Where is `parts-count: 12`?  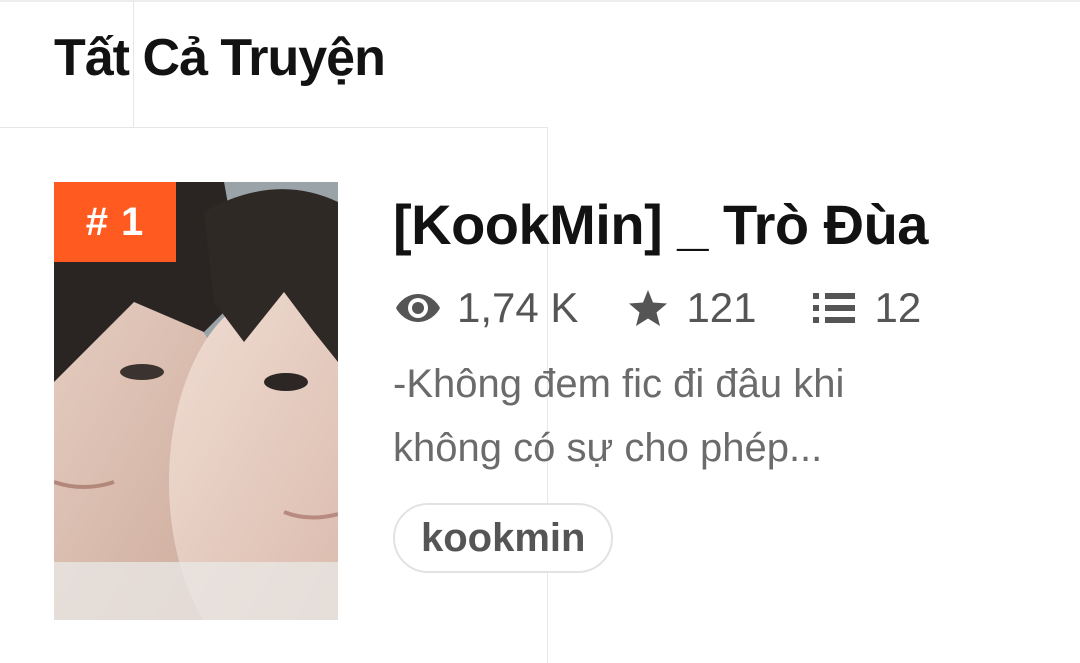
parts-count: 12 is located at coordinates (898, 307).